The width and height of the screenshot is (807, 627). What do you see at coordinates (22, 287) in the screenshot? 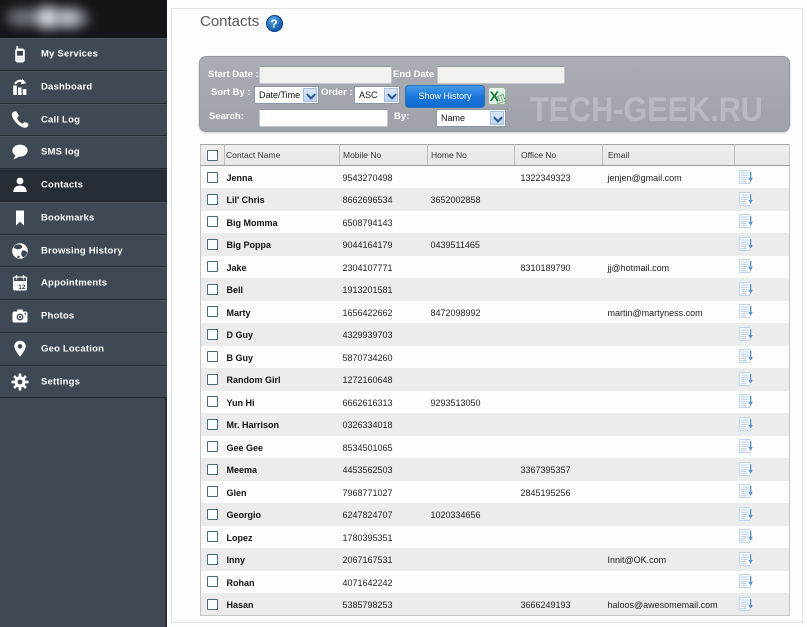
I see `svg-text: 12` at bounding box center [22, 287].